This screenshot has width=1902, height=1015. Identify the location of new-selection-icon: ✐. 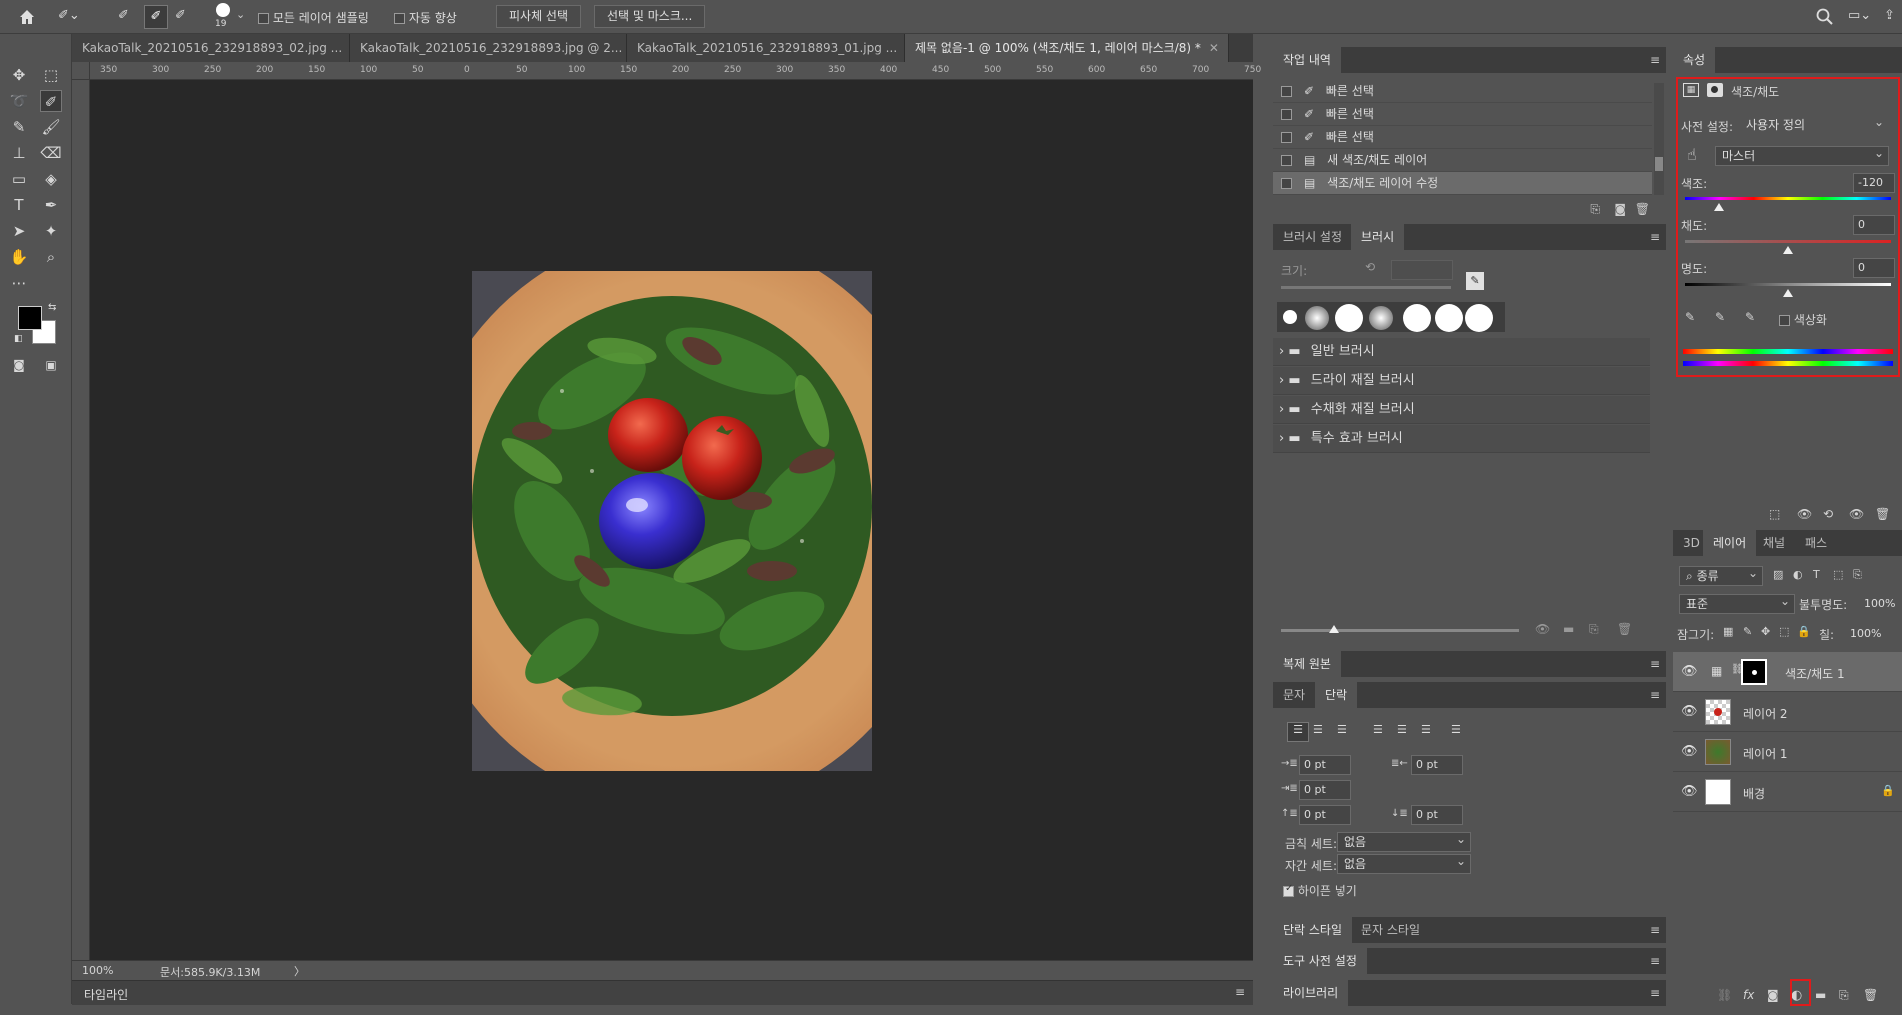
(128, 17).